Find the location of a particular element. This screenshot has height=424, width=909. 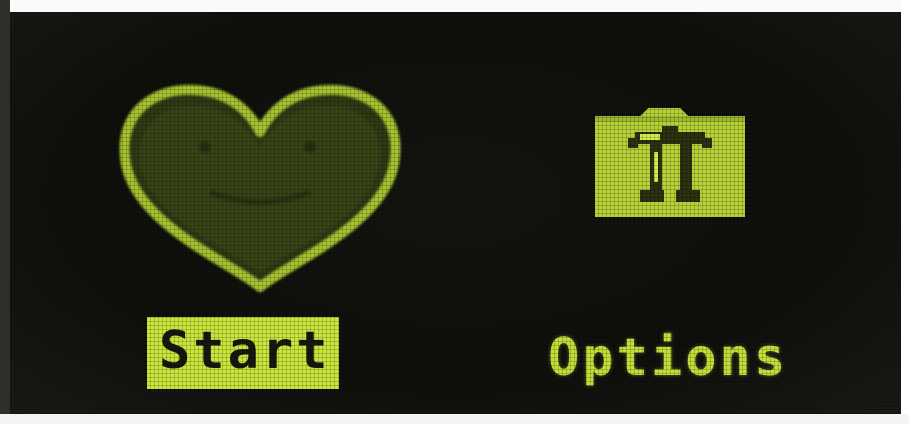

options-label: Options is located at coordinates (668, 358).